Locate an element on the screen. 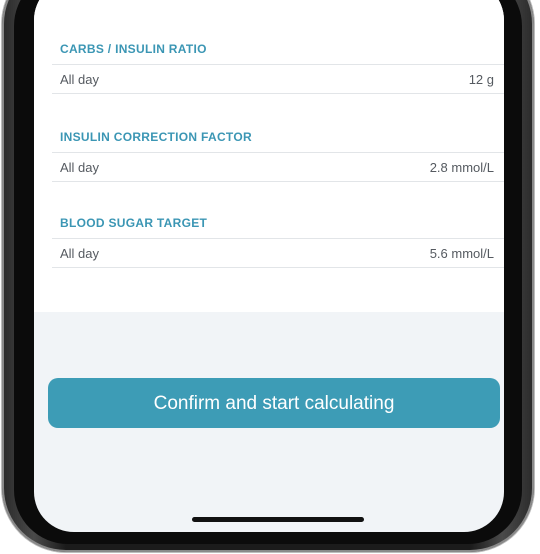 This screenshot has height=554, width=540. row-value: 2.8 mmol/L is located at coordinates (461, 167).